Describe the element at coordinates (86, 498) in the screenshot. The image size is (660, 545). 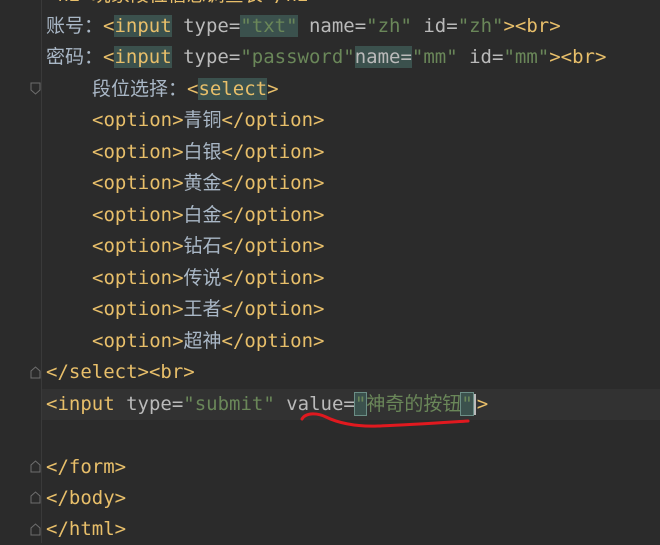
I see `code-line-body-close: </body>` at that location.